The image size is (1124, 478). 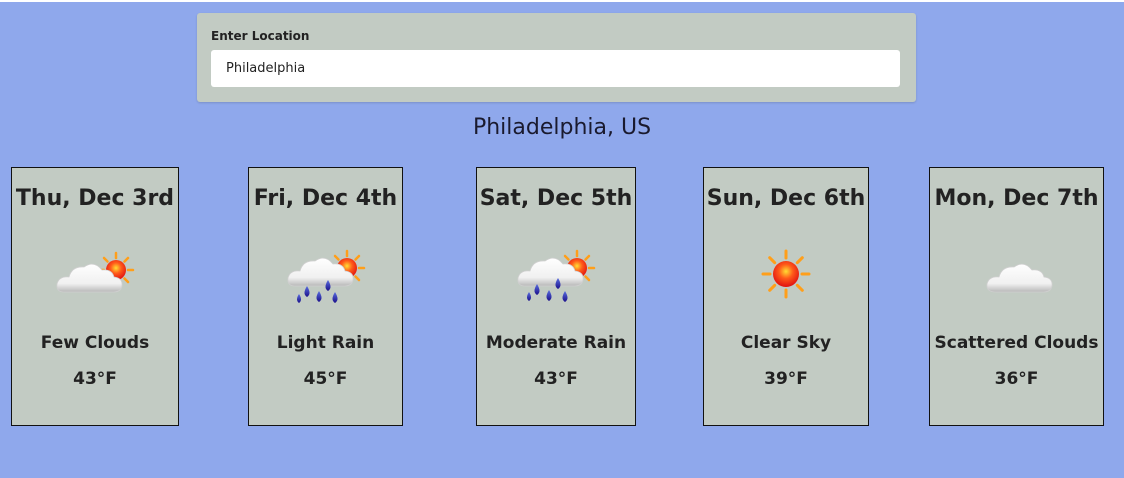 I want to click on clear-sky-icon, so click(x=786, y=274).